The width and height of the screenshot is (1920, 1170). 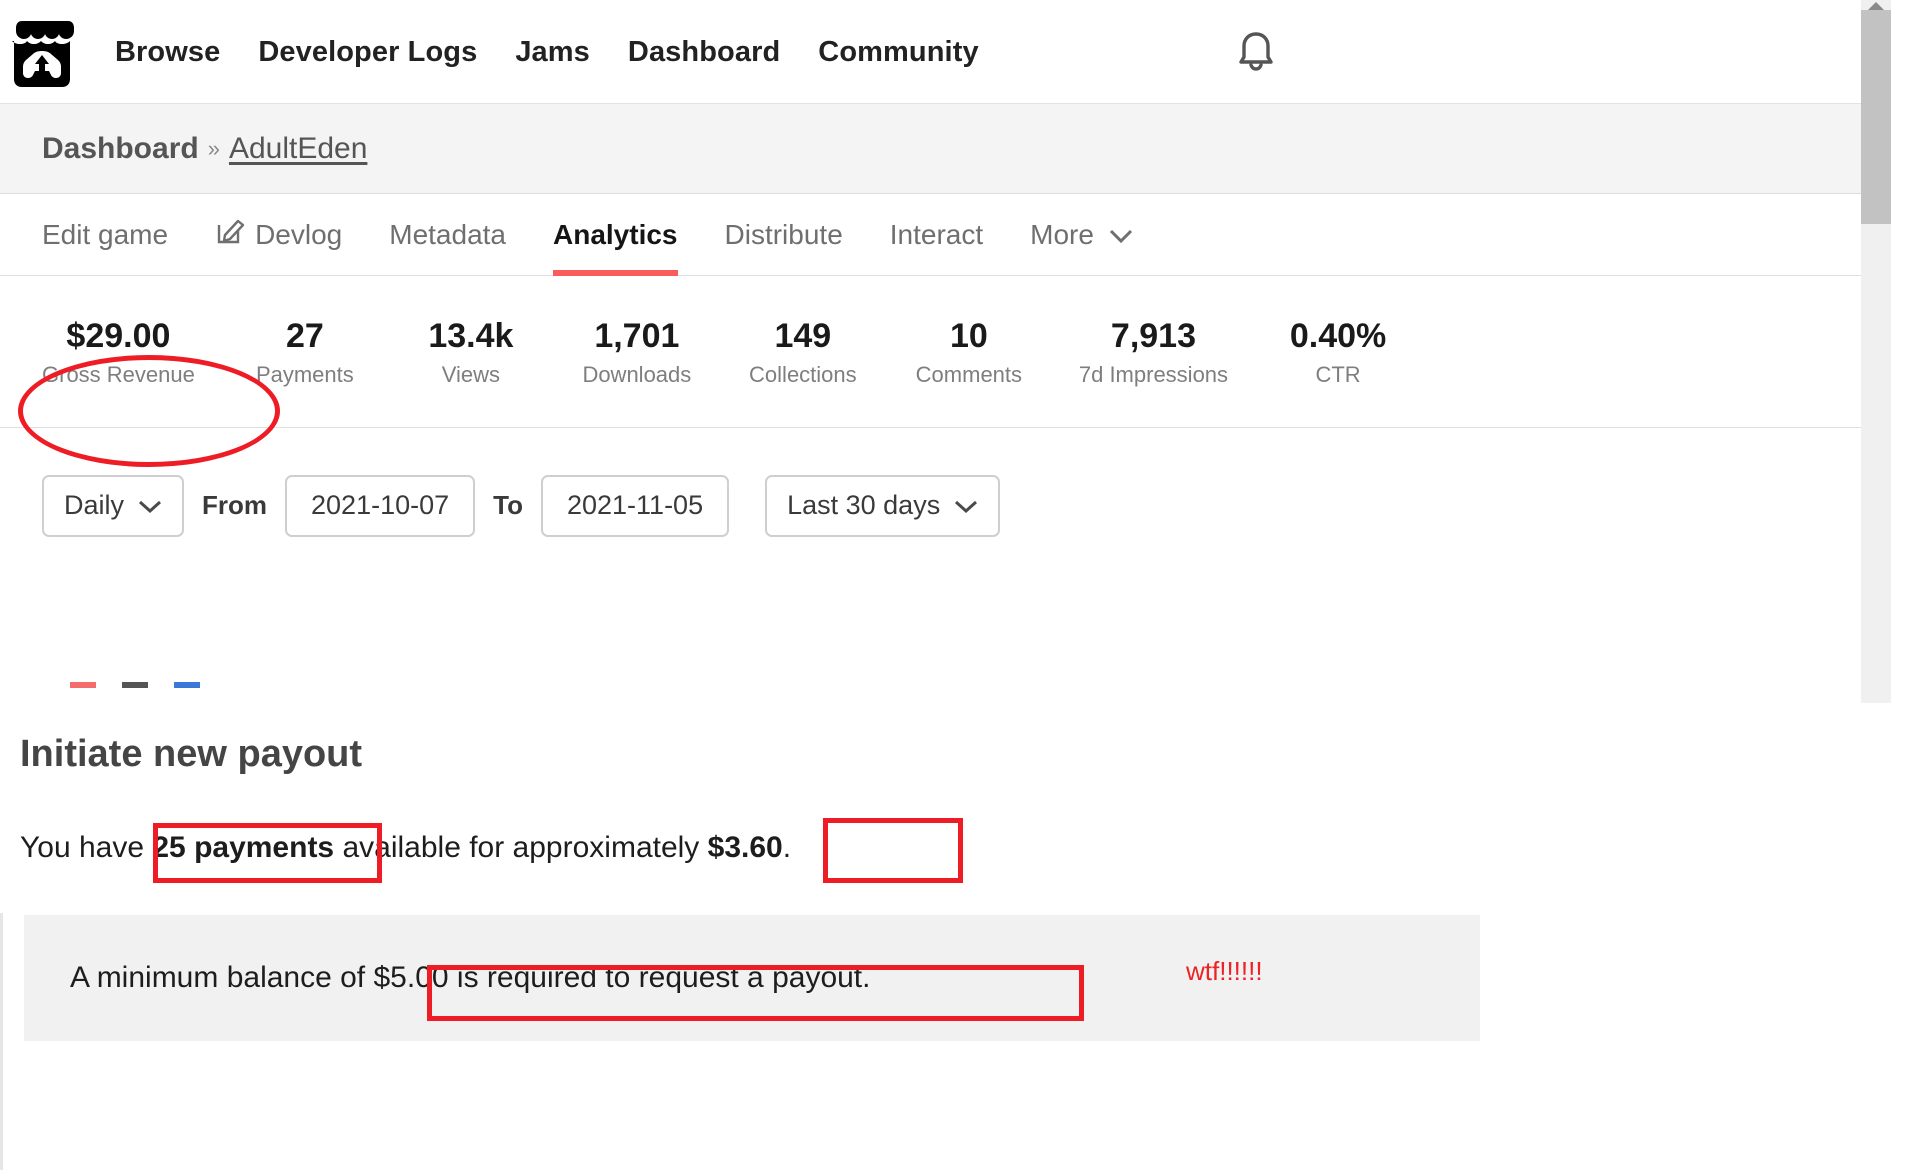 I want to click on stat-value: 149, so click(x=803, y=336).